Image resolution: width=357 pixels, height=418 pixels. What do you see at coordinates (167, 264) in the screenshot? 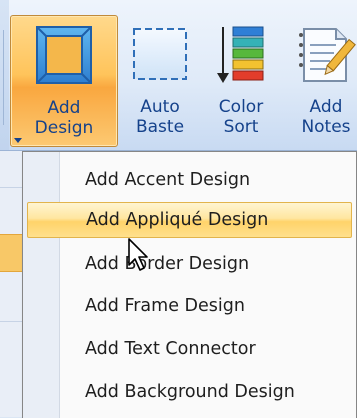
I see `menu-item-label: Add Border Design` at bounding box center [167, 264].